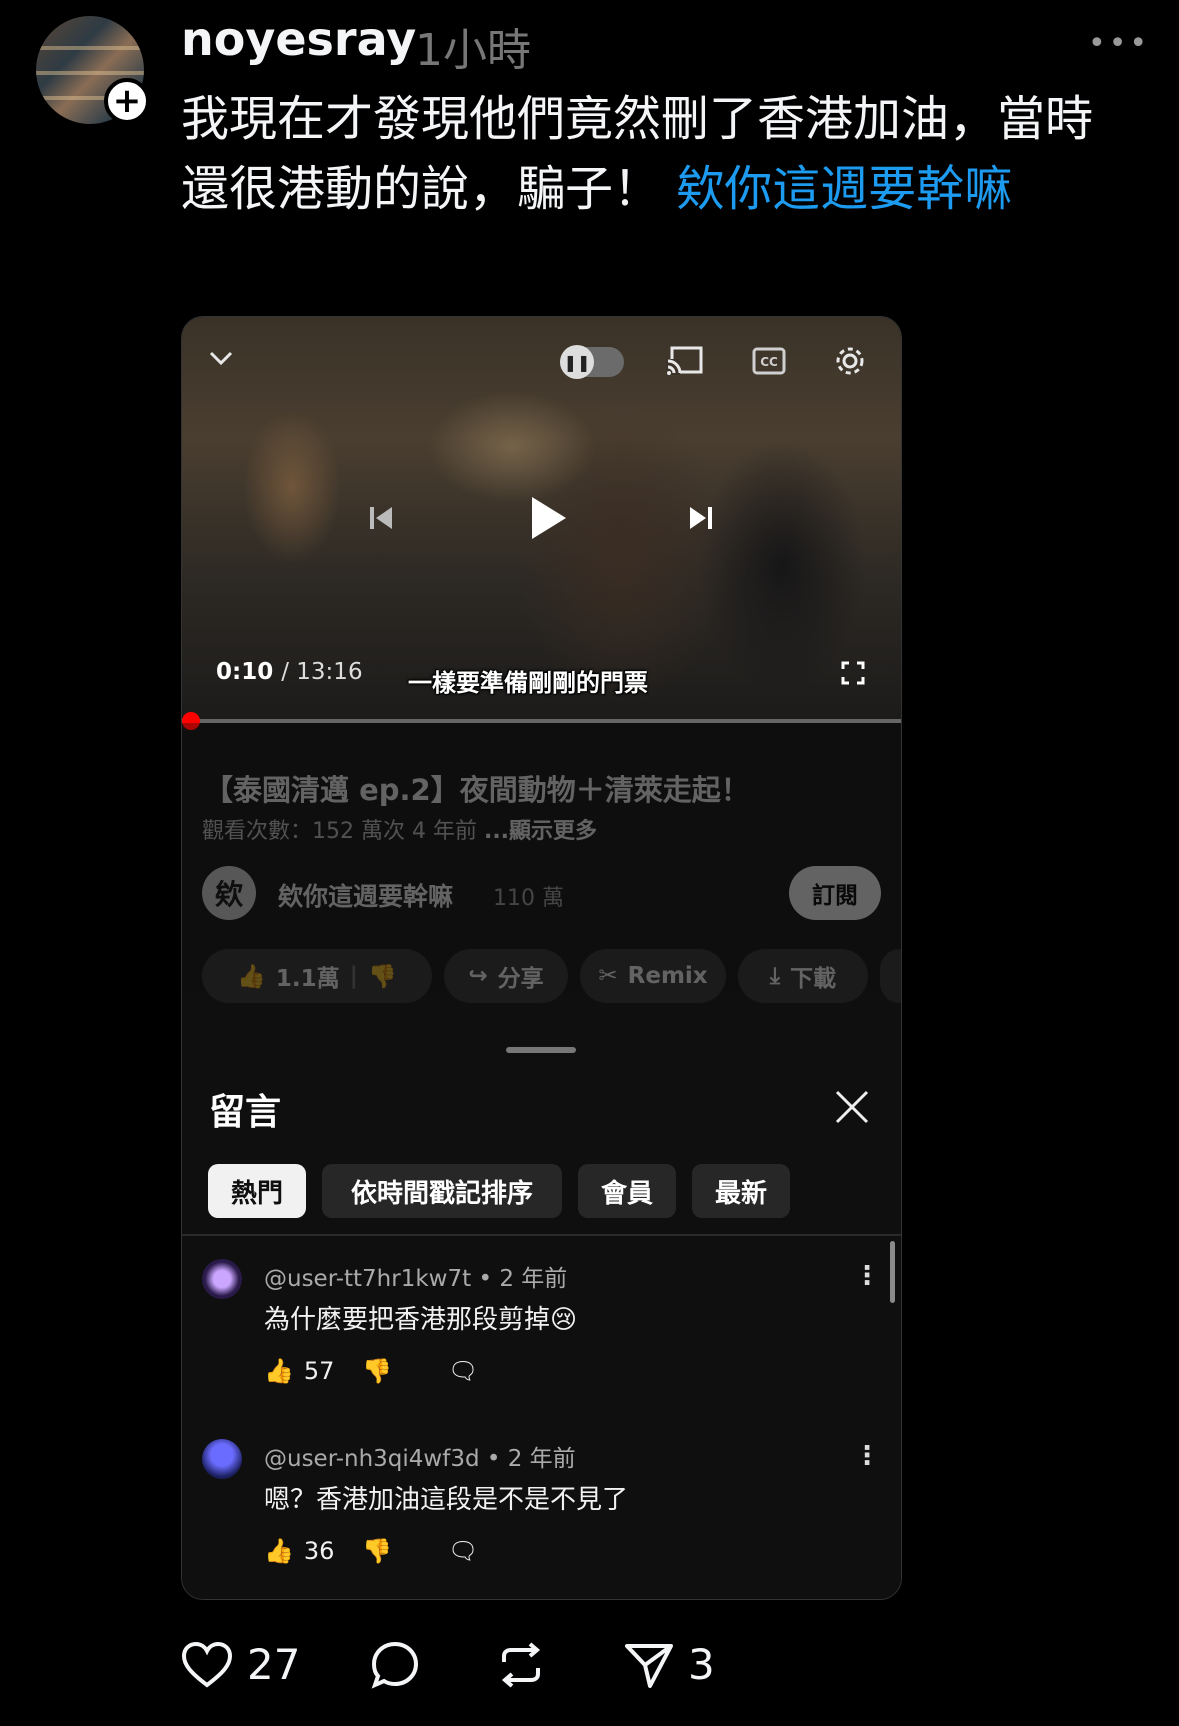 The width and height of the screenshot is (1179, 1726). Describe the element at coordinates (245, 672) in the screenshot. I see `current-time: 0:10` at that location.